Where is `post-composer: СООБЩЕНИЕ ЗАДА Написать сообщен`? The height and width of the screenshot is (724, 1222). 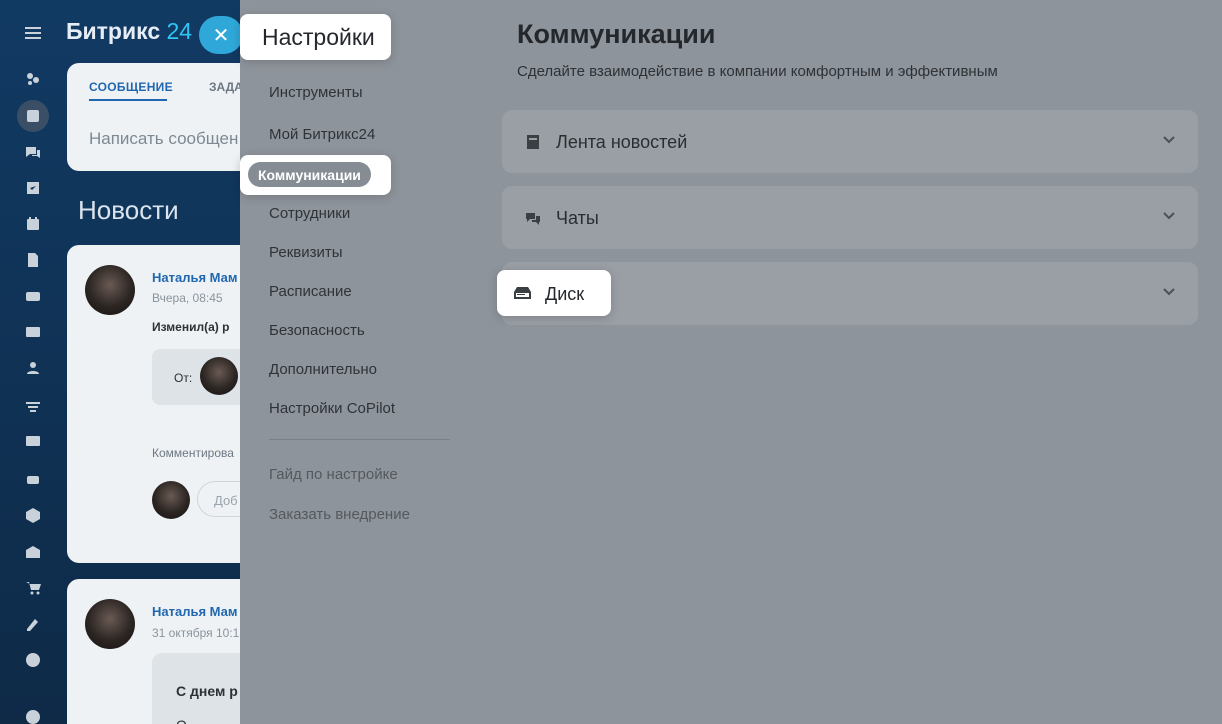
post-composer: СООБЩЕНИЕ ЗАДА Написать сообщен is located at coordinates (167, 117).